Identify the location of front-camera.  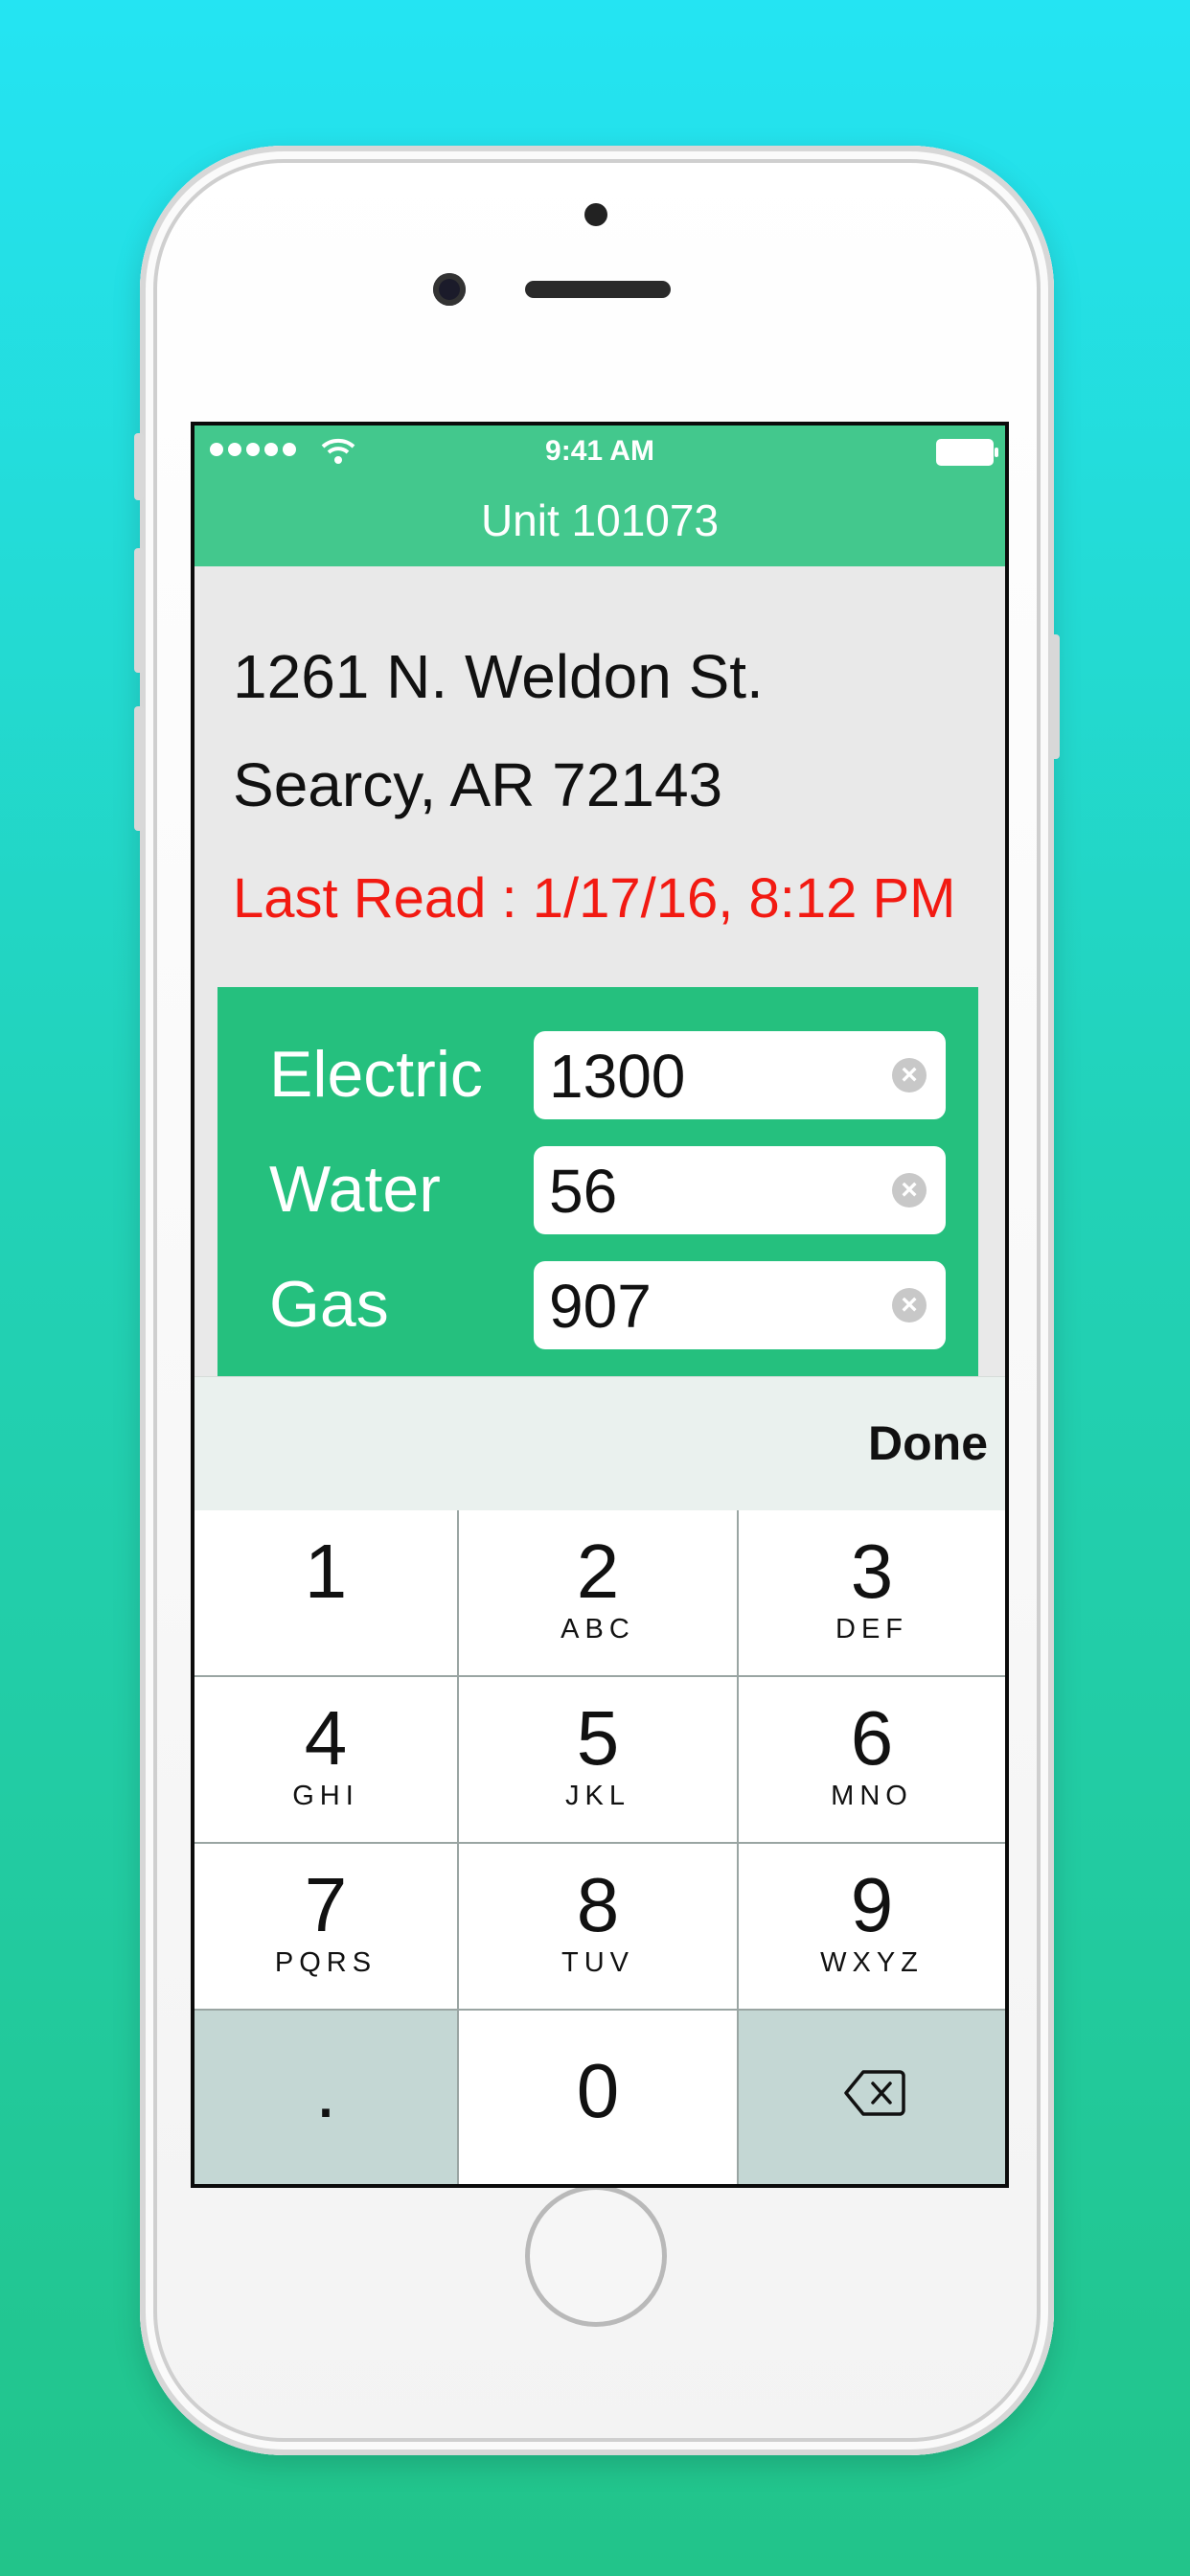
(450, 289).